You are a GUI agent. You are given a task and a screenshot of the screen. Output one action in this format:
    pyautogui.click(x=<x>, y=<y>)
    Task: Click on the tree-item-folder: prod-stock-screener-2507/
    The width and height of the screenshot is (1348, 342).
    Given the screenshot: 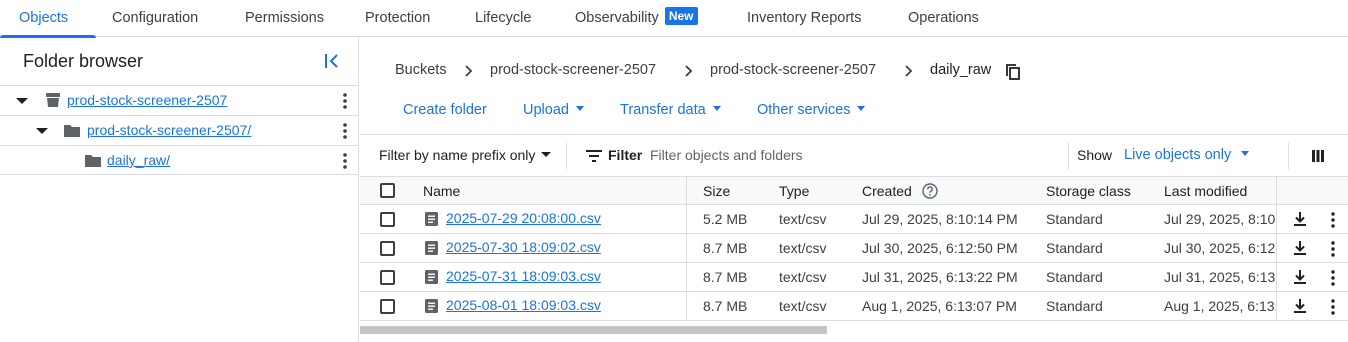 What is the action you would take?
    pyautogui.click(x=179, y=130)
    